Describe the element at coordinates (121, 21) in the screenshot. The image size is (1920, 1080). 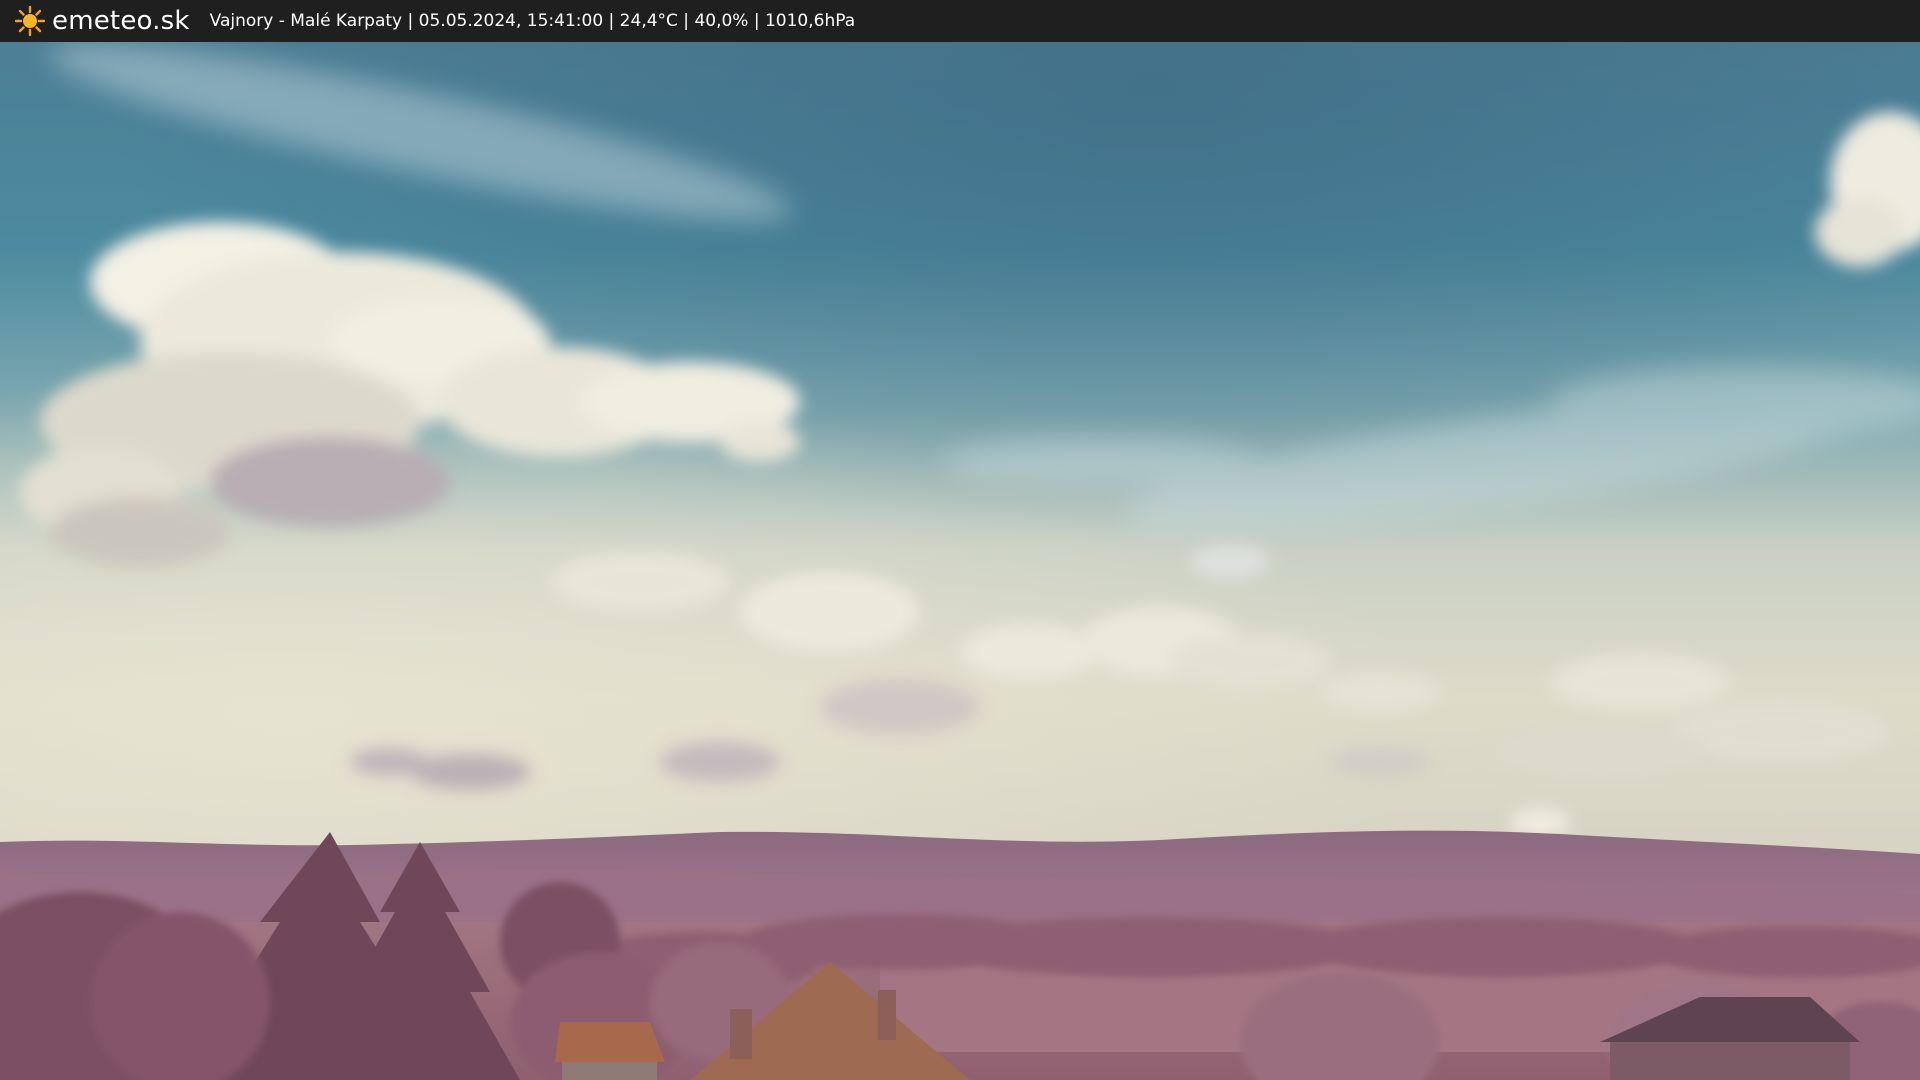
I see `logo-text: emeteo.sk` at that location.